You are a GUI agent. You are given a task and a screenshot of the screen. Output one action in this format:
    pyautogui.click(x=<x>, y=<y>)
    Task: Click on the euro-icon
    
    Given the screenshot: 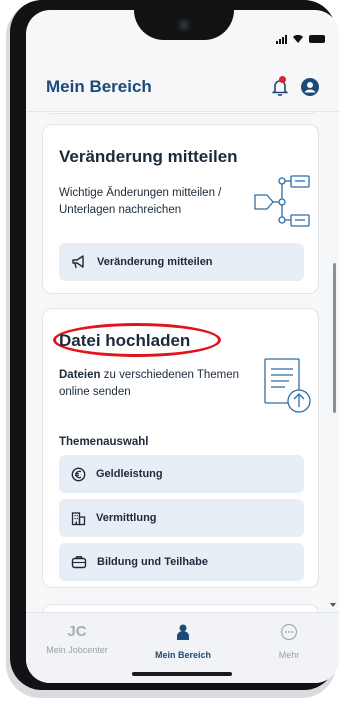 What is the action you would take?
    pyautogui.click(x=78, y=474)
    